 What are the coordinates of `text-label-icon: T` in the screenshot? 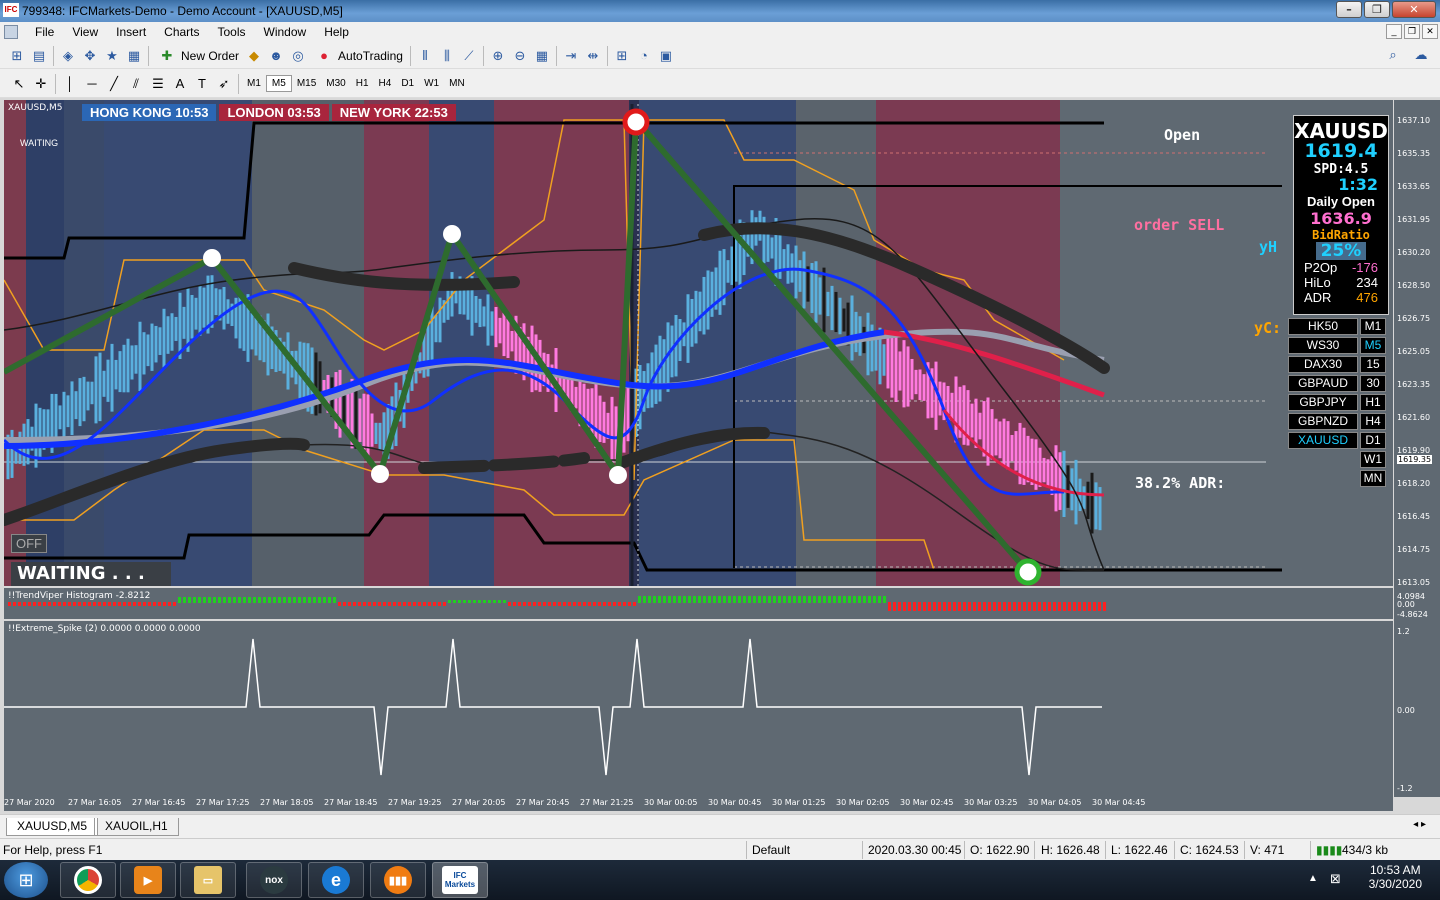 It's located at (202, 84).